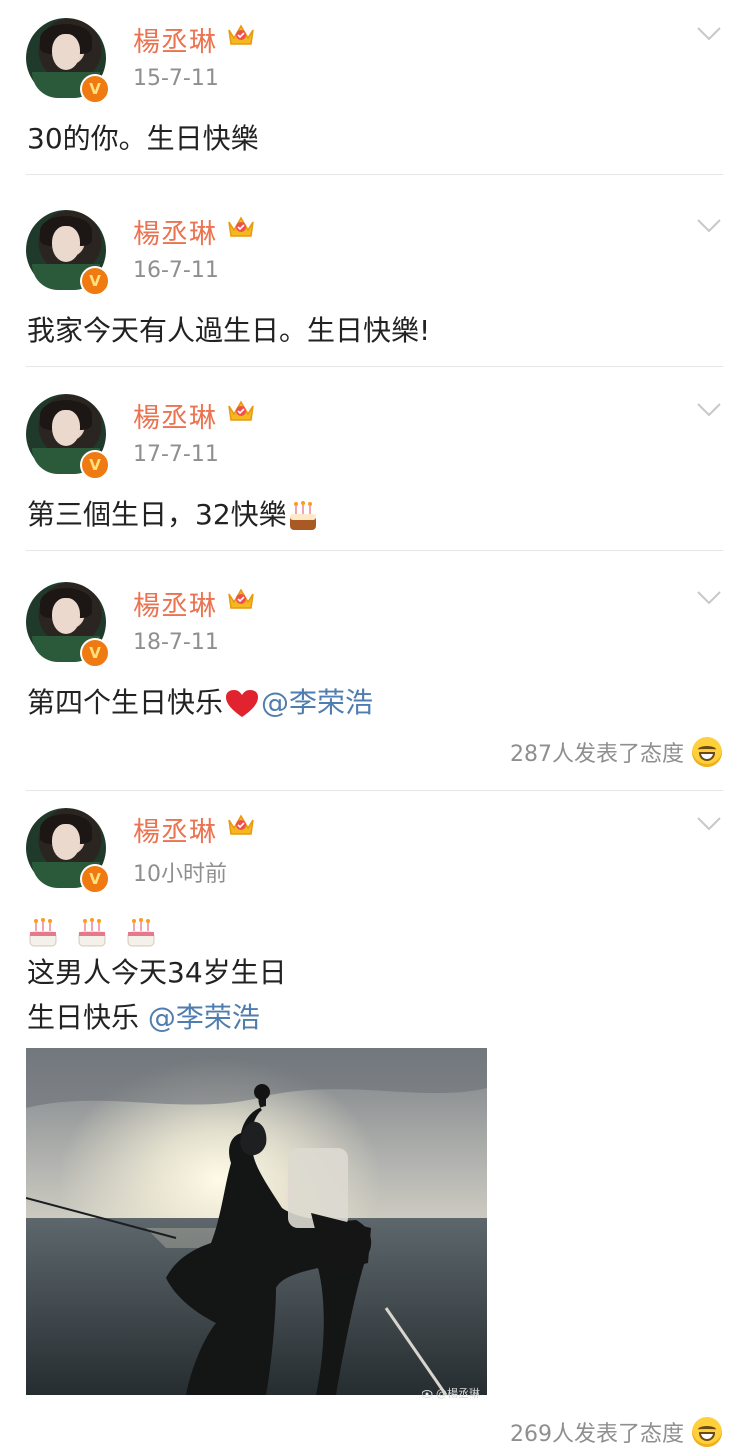  What do you see at coordinates (176, 454) in the screenshot?
I see `post-time: 17-7-11` at bounding box center [176, 454].